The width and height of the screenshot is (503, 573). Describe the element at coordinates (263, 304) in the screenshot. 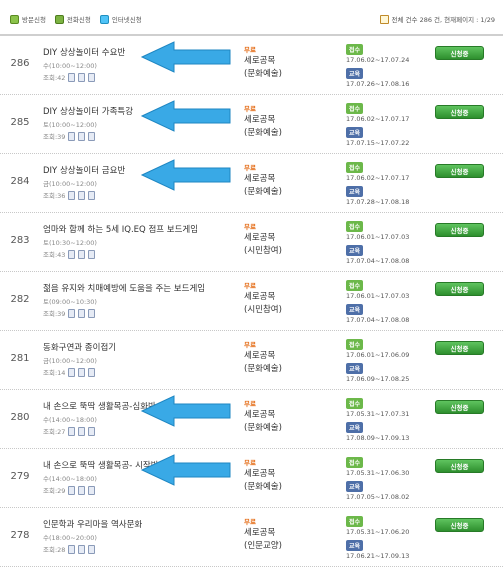

I see `program-category: 세로공목 (시민참여)` at that location.